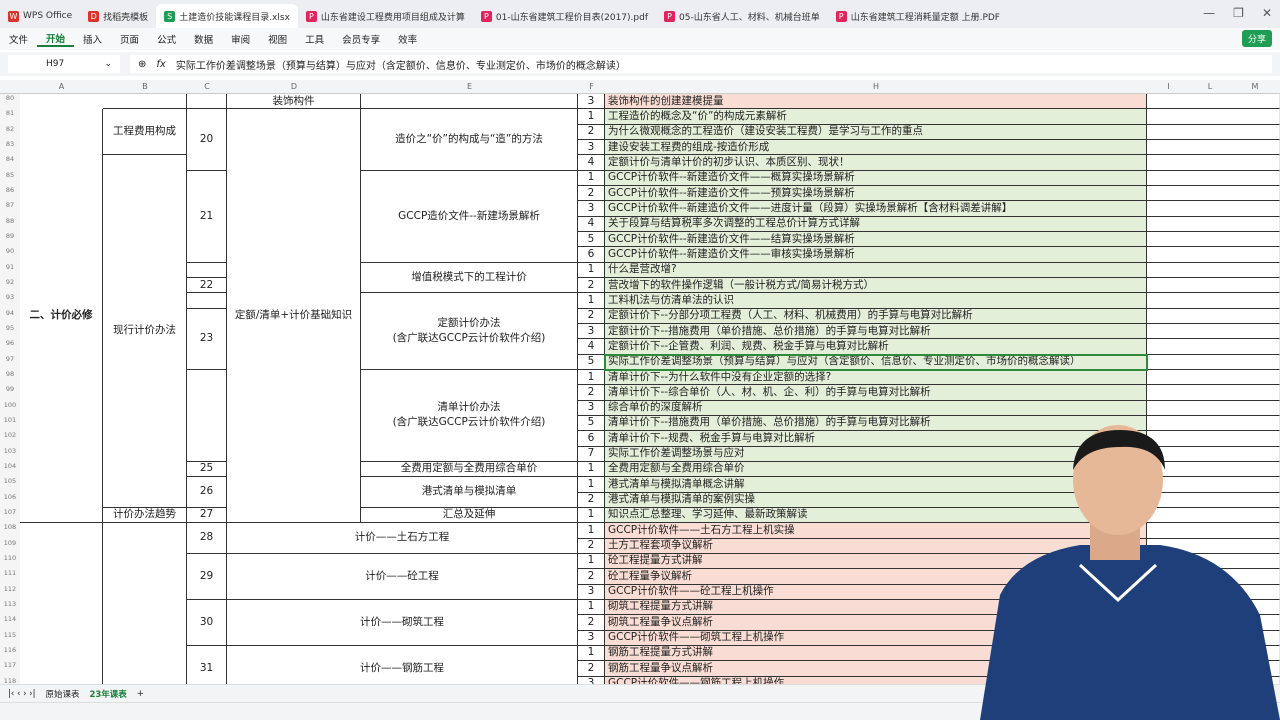 Image resolution: width=1280 pixels, height=720 pixels. What do you see at coordinates (240, 39) in the screenshot?
I see `menu-item: 审阅` at bounding box center [240, 39].